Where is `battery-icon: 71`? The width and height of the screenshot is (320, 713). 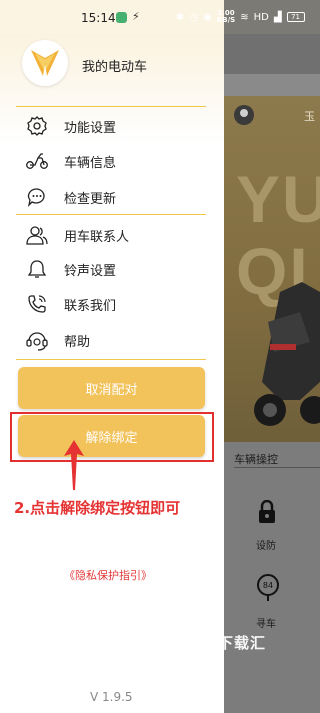
battery-icon: 71 is located at coordinates (295, 17).